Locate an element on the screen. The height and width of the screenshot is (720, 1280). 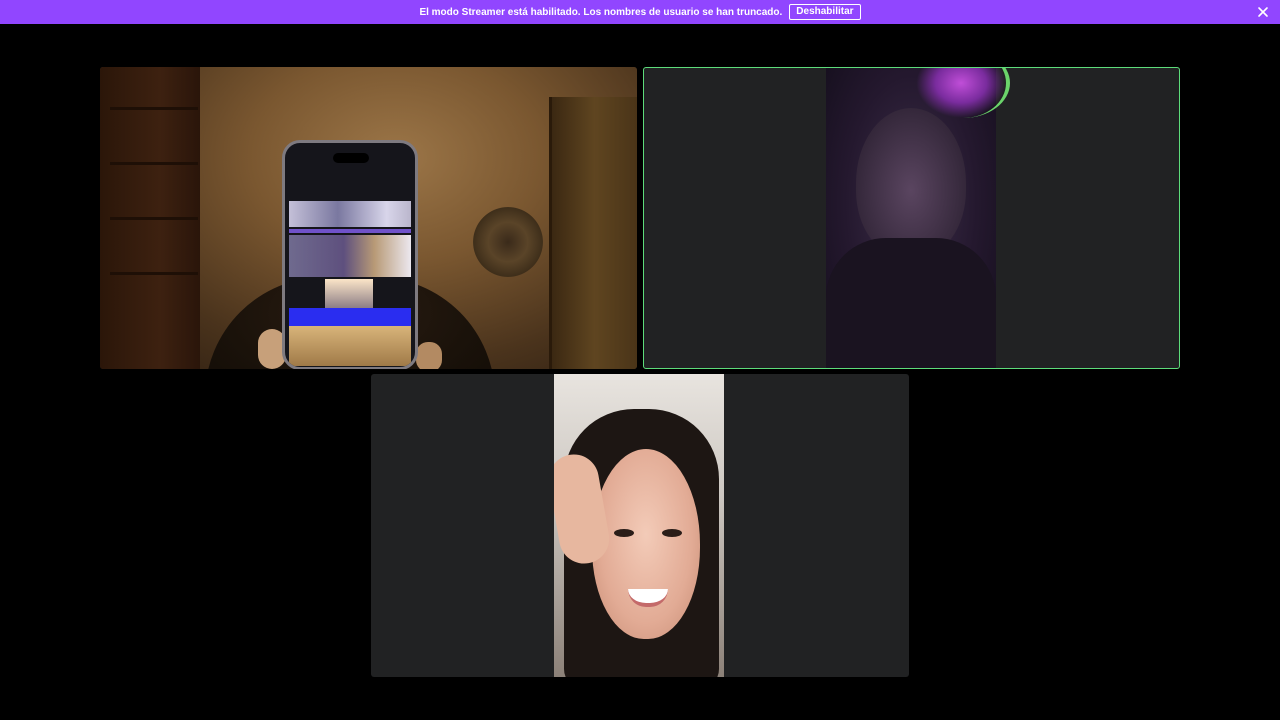
disable-streamer-mode-button: Deshabilitar is located at coordinates (825, 12).